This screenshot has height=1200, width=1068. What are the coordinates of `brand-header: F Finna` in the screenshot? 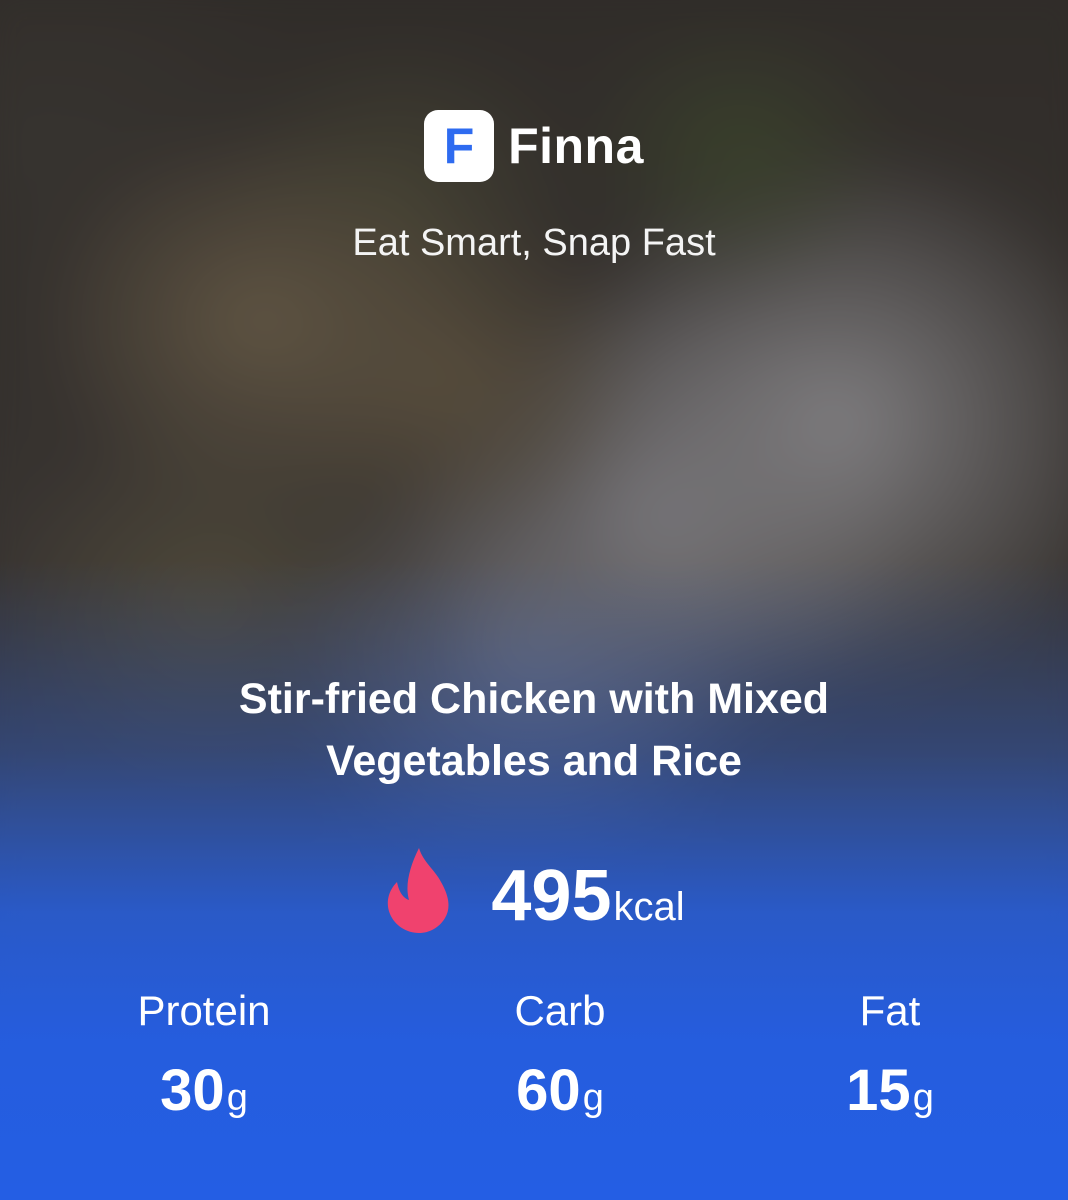 It's located at (534, 146).